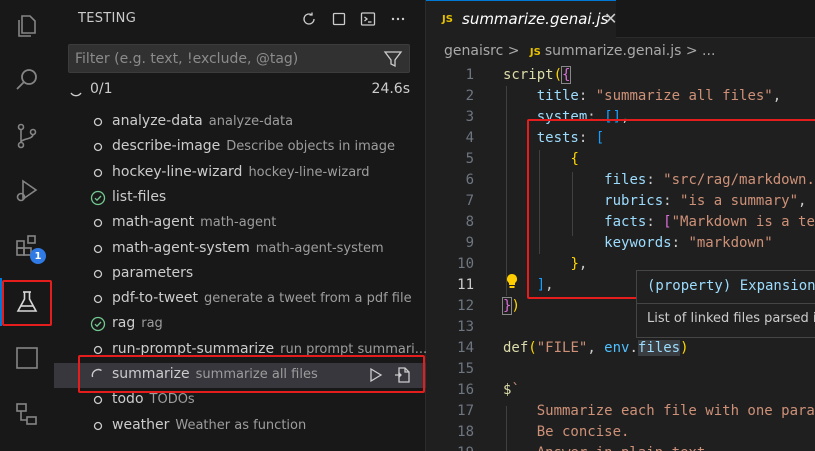  What do you see at coordinates (512, 283) in the screenshot?
I see `lightbulb-icon` at bounding box center [512, 283].